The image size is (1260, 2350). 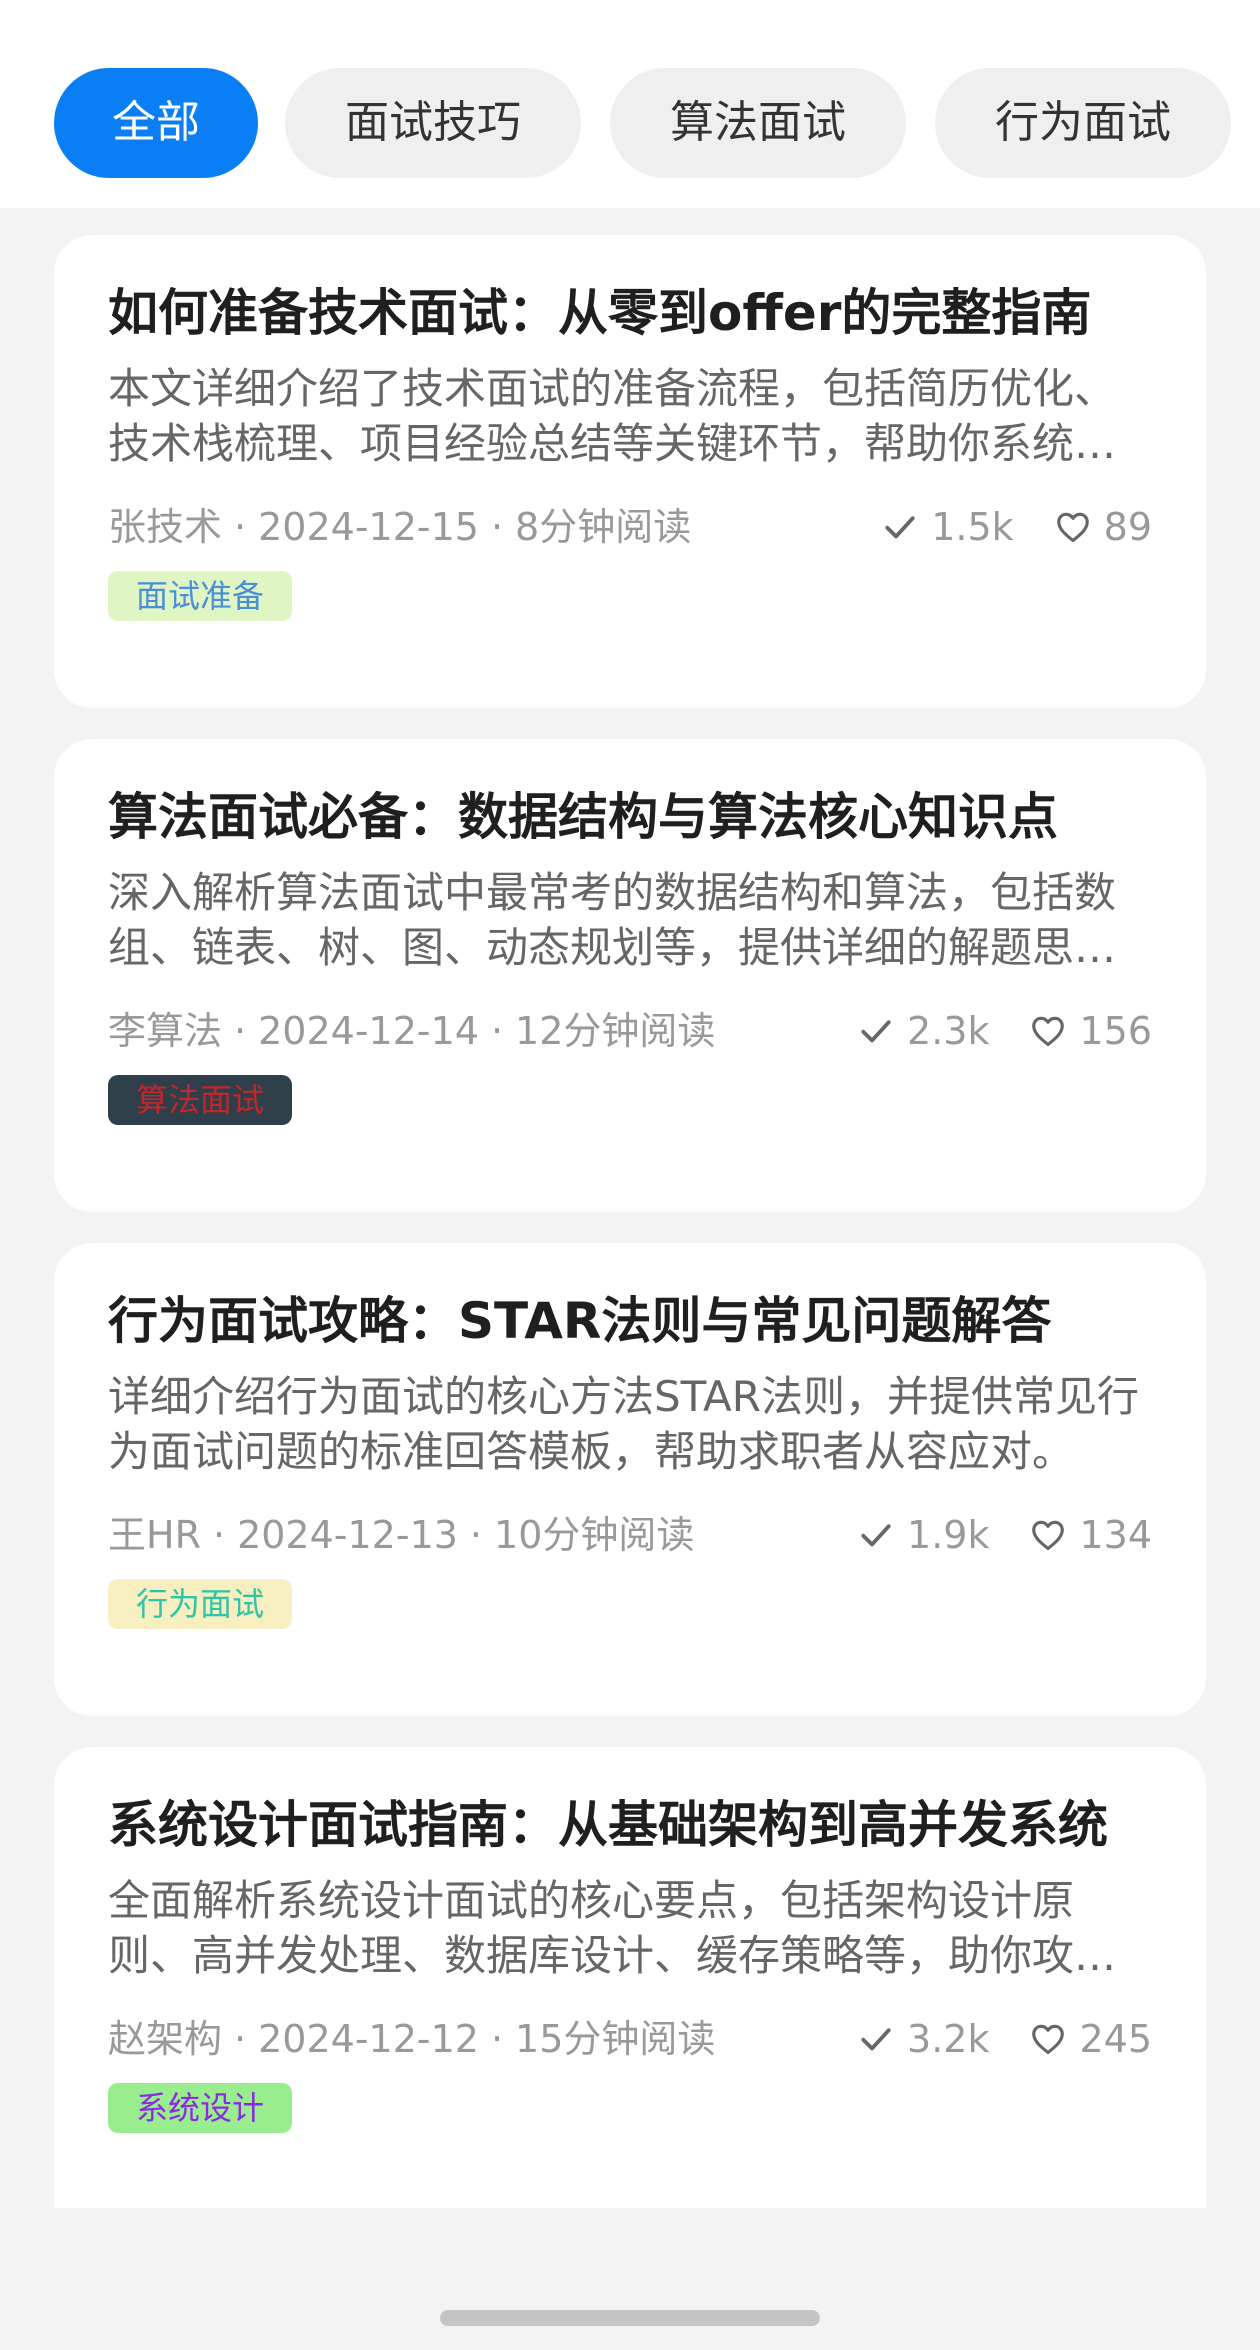 I want to click on article-title: 如何准备技术面试：从零到offer的完整指南, so click(x=630, y=313).